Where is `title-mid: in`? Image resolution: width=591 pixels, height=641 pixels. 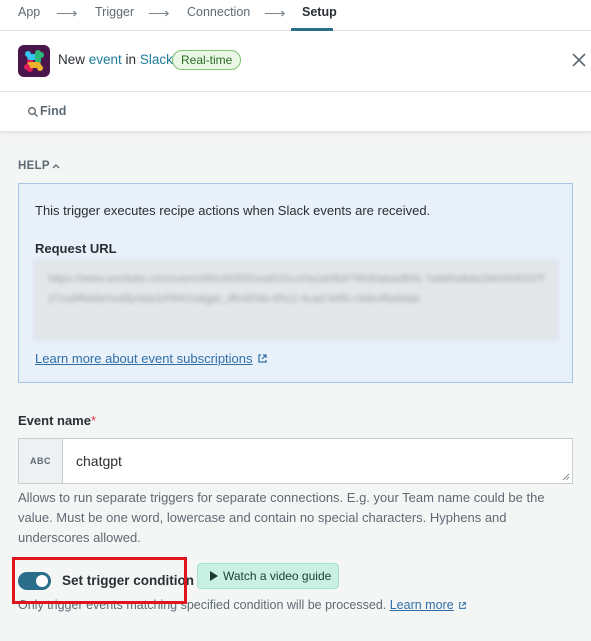
title-mid: in is located at coordinates (130, 59).